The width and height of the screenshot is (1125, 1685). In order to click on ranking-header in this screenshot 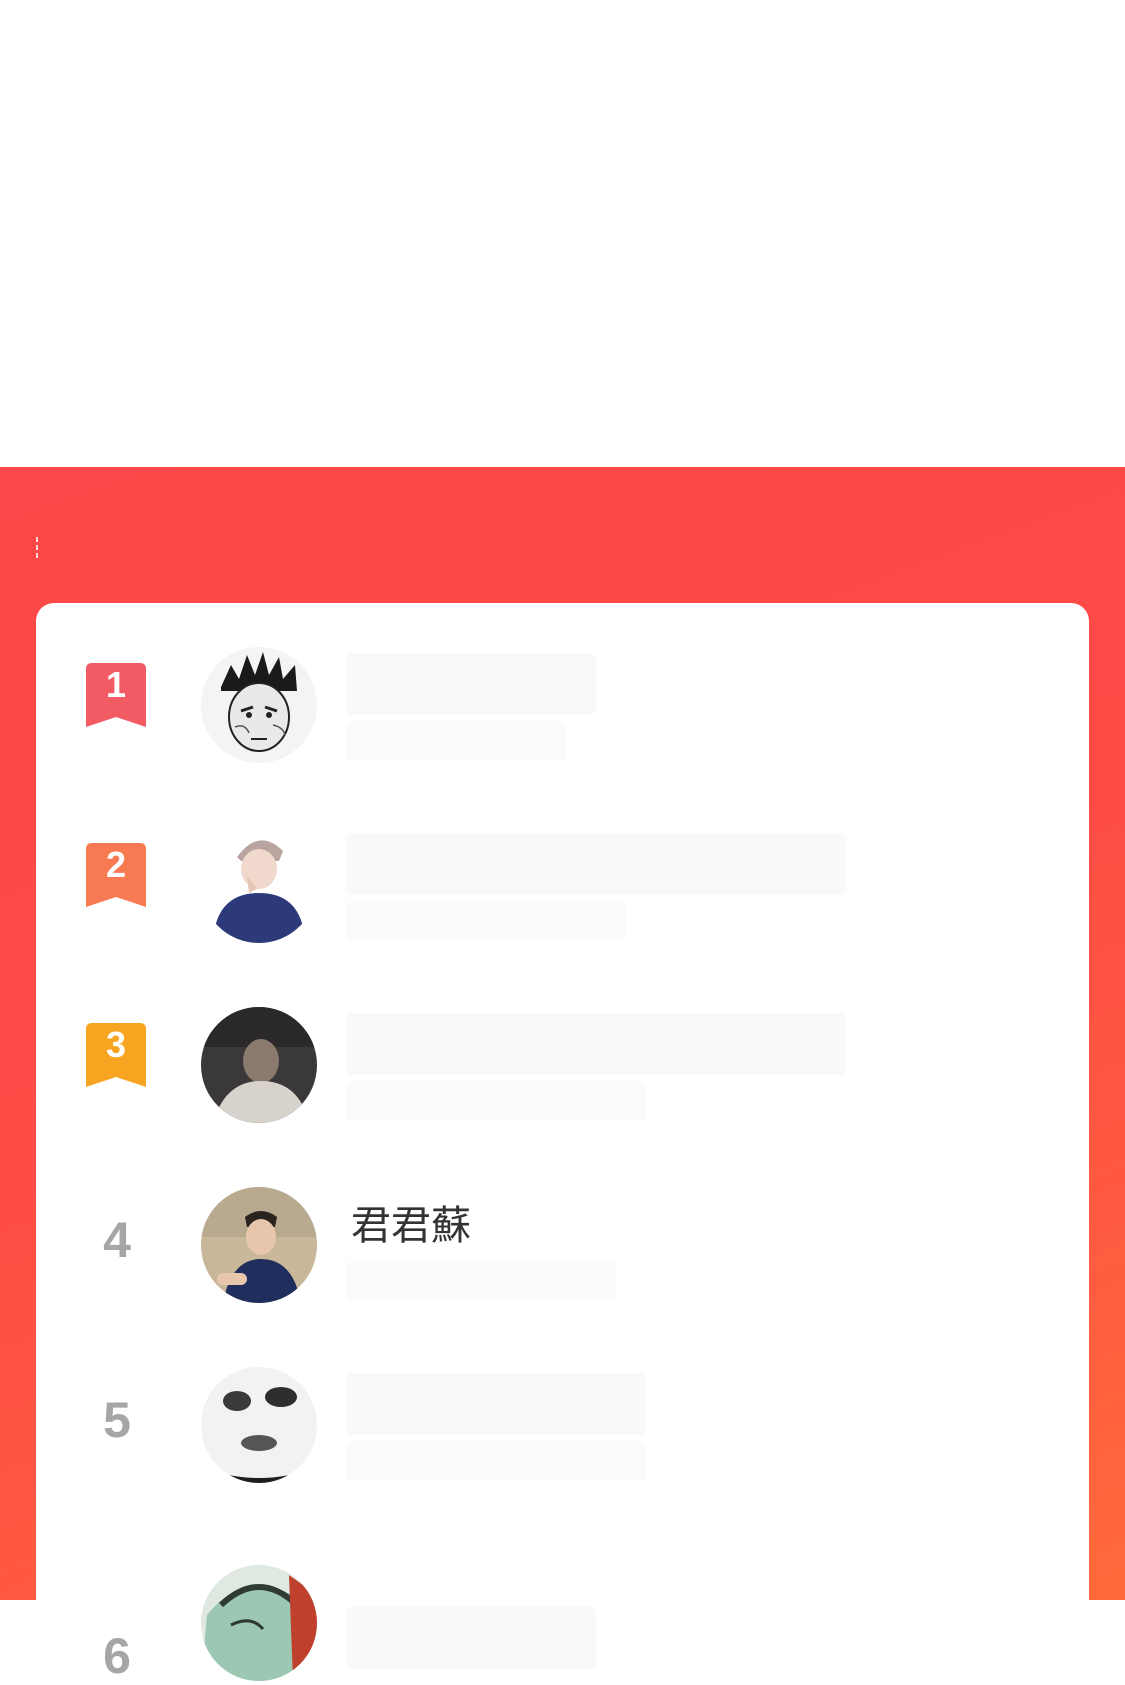, I will do `click(562, 534)`.